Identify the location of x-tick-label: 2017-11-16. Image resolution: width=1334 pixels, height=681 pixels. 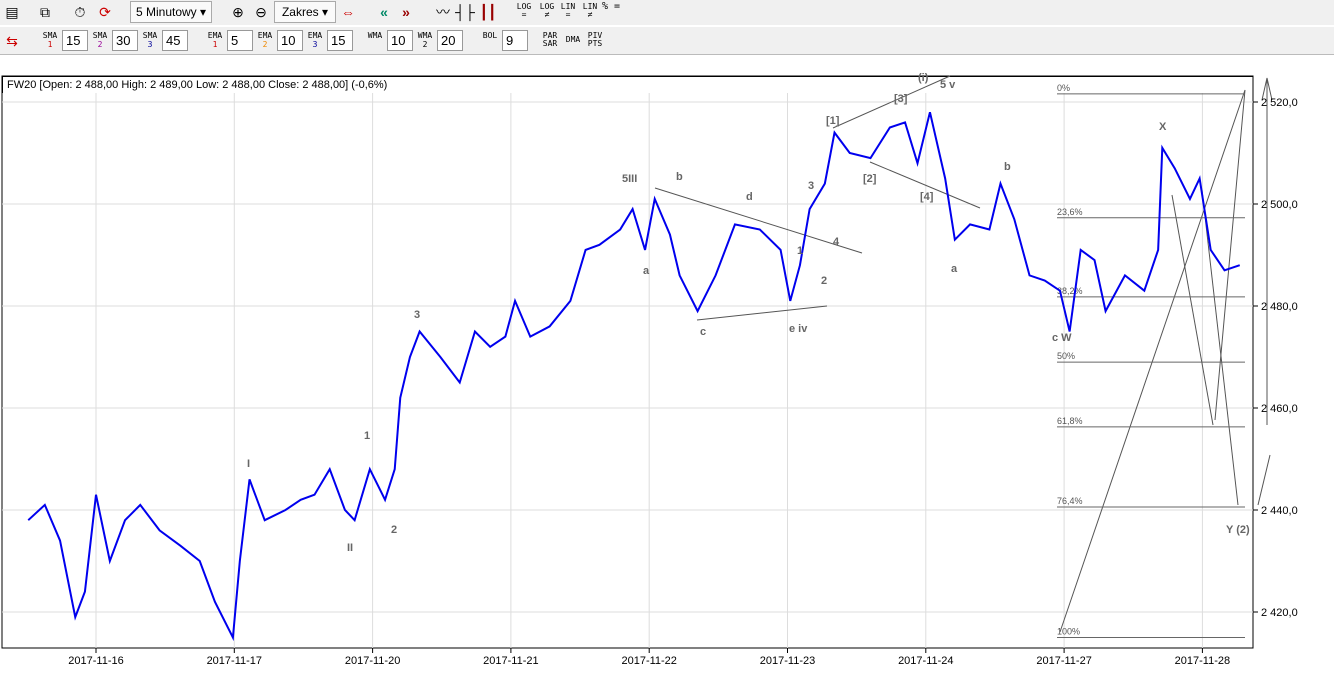
(95, 661).